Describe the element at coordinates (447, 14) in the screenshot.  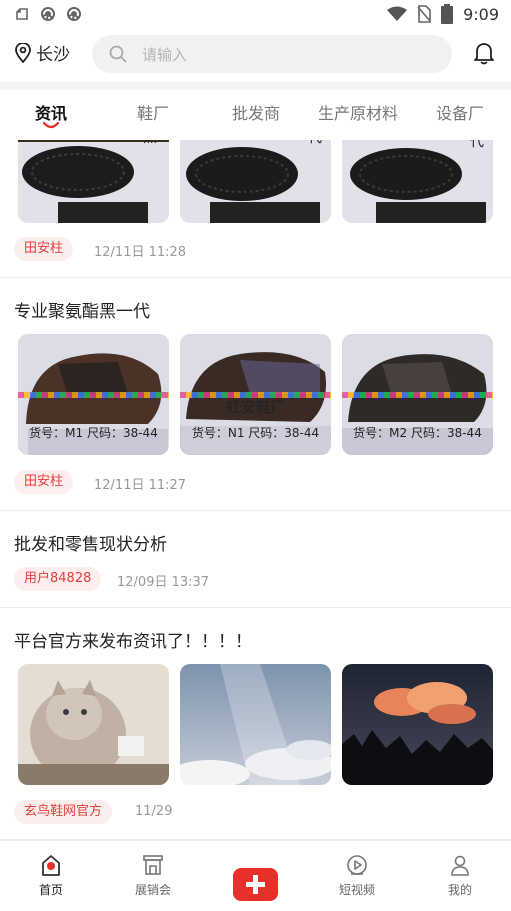
I see `battery-icon` at that location.